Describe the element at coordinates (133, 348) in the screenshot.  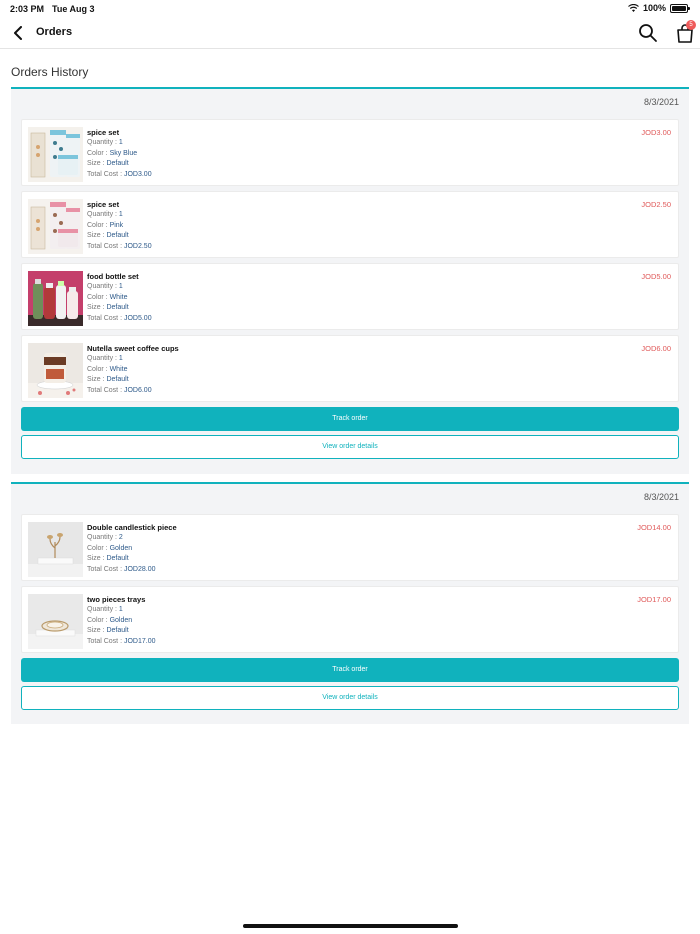
I see `product-name: Nutella sweet coffee cups` at that location.